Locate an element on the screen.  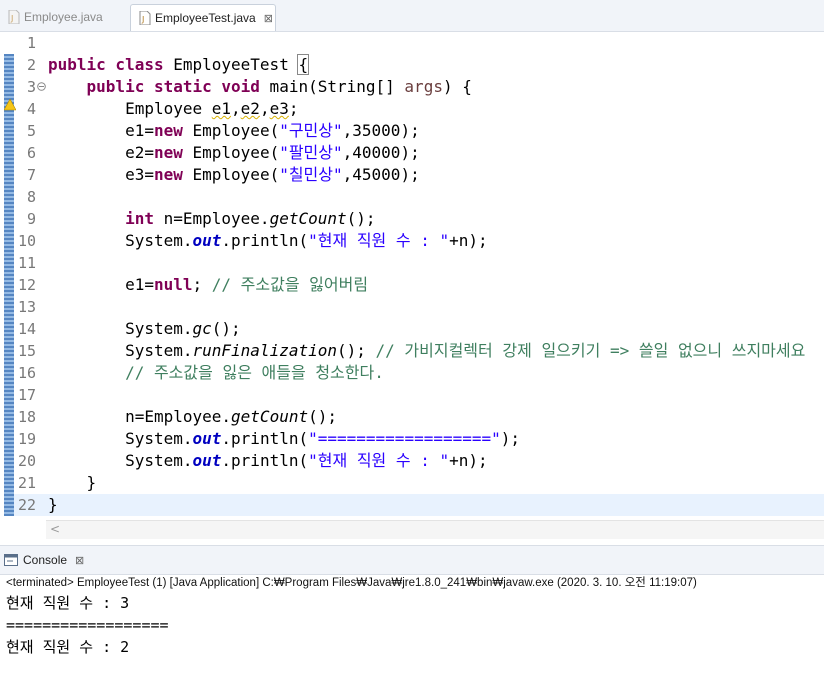
code-line: e1=new Employee("구민상",35000); is located at coordinates (426, 131).